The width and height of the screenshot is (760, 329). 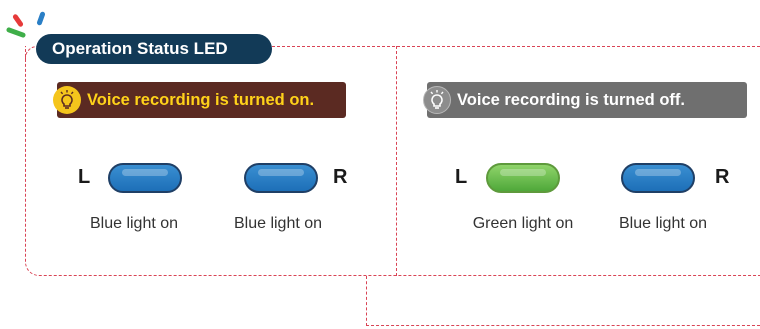 I want to click on left-led-blue, so click(x=145, y=178).